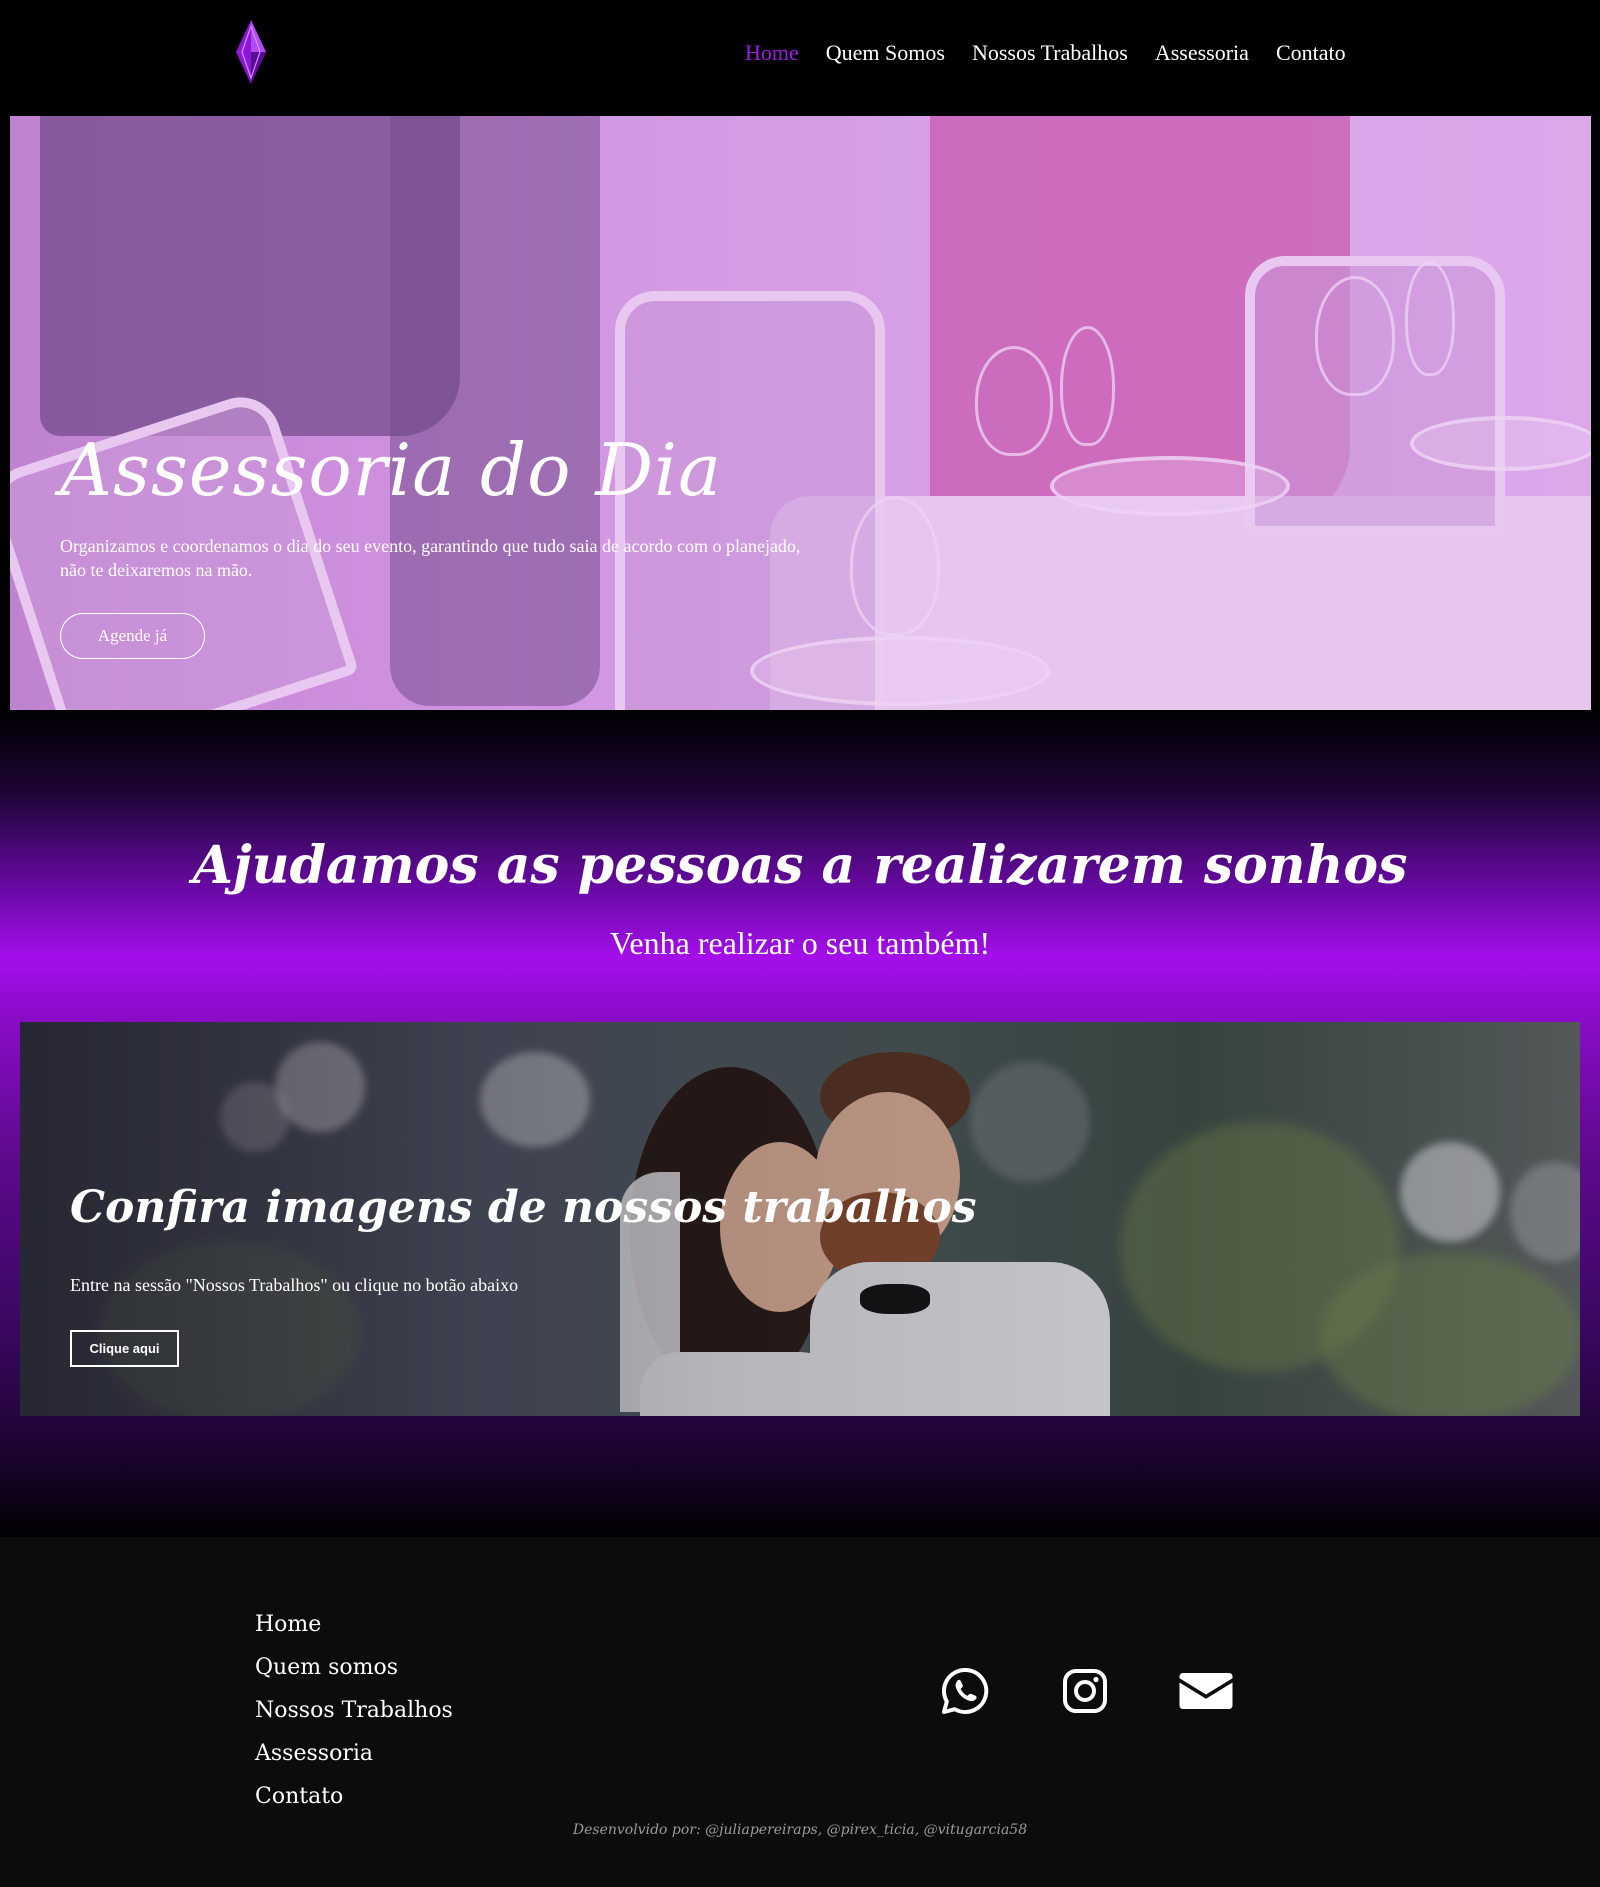 The image size is (1600, 1887). What do you see at coordinates (124, 1348) in the screenshot?
I see `click-here-button: Clique aqui` at bounding box center [124, 1348].